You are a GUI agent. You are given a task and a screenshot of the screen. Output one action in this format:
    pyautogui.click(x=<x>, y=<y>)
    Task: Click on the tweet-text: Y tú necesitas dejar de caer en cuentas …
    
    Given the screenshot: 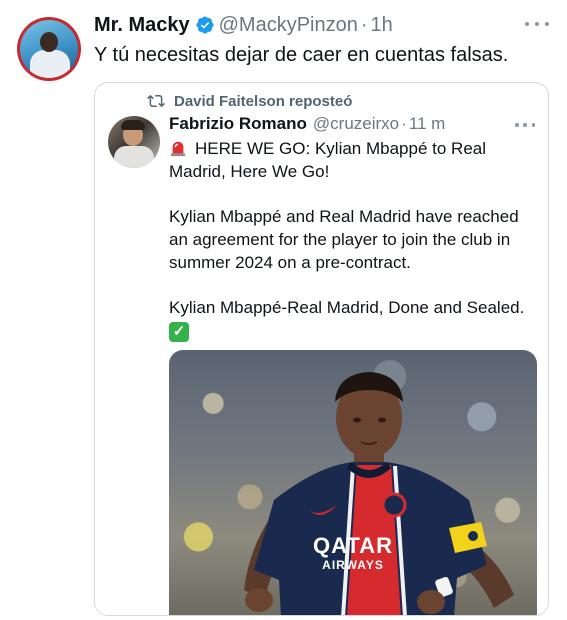 What is the action you would take?
    pyautogui.click(x=301, y=55)
    